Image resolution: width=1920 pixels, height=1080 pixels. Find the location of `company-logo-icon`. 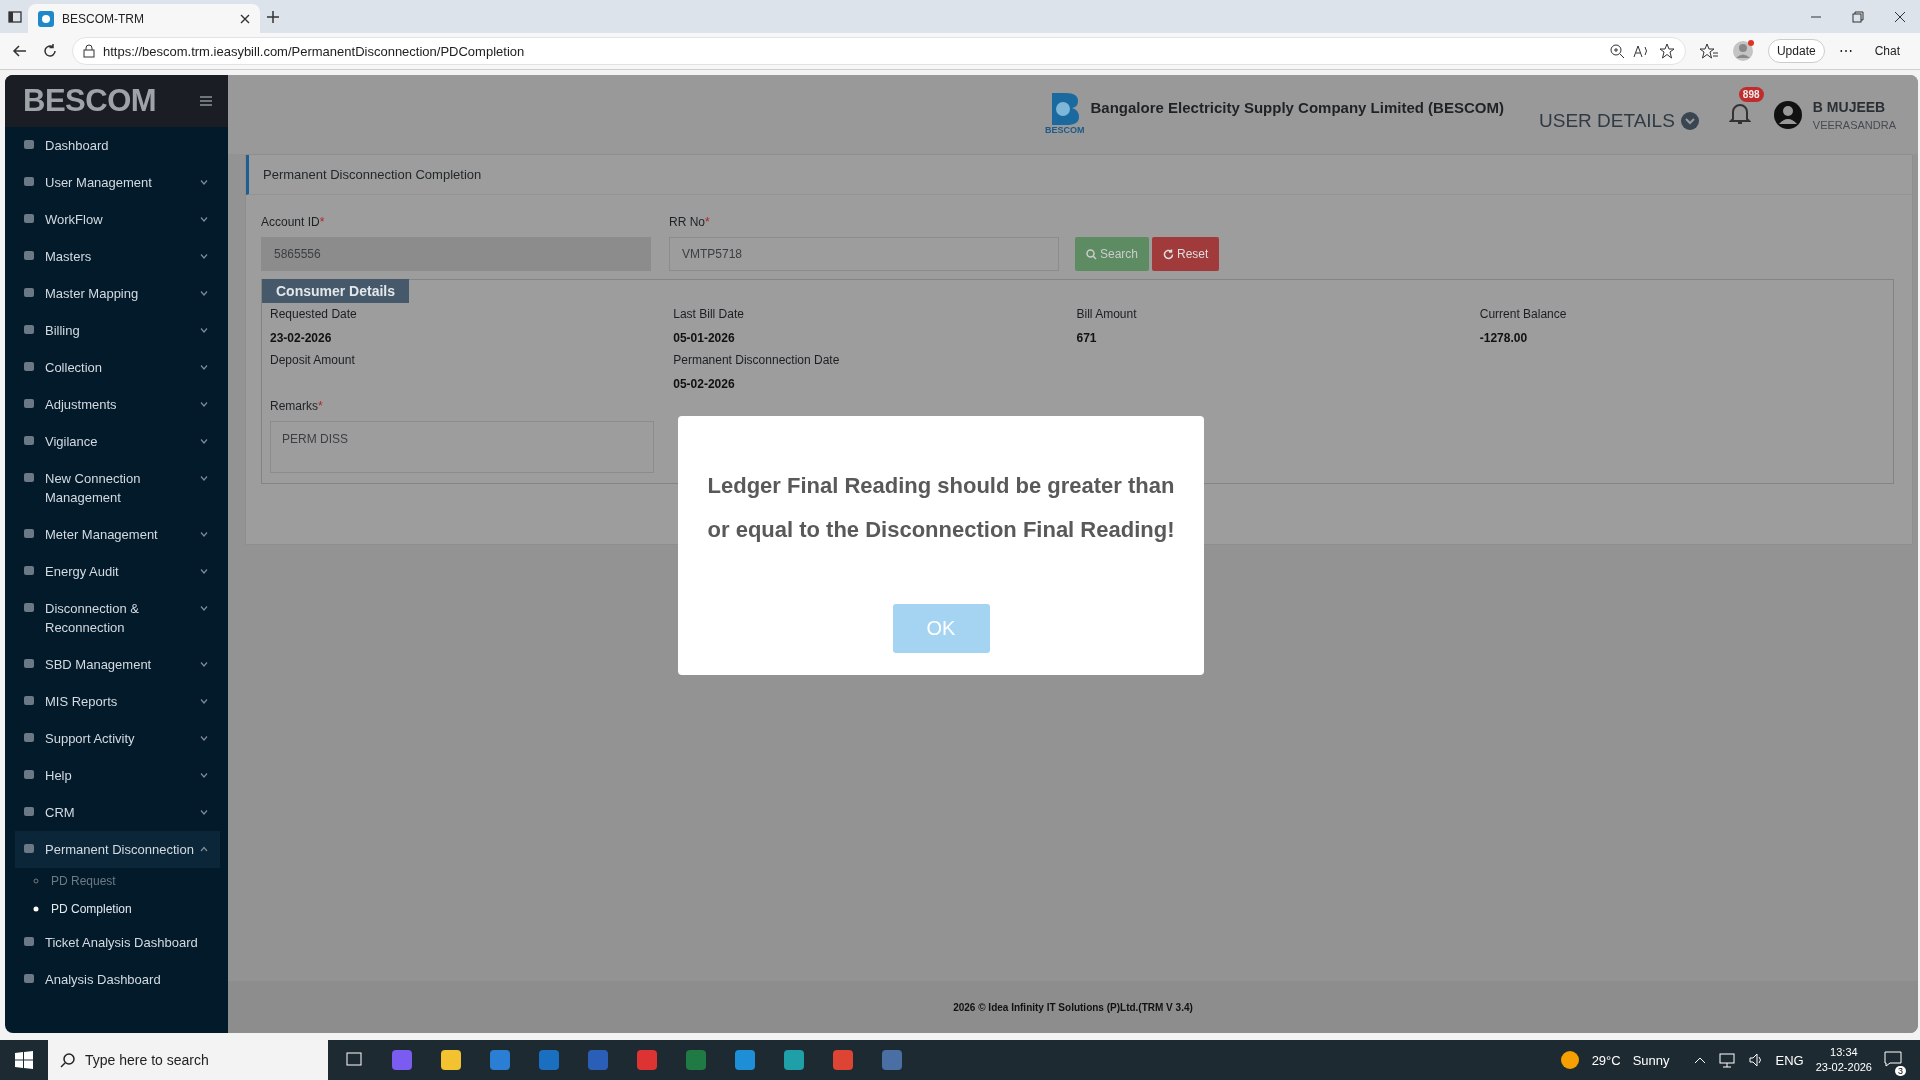

company-logo-icon is located at coordinates (1064, 107).